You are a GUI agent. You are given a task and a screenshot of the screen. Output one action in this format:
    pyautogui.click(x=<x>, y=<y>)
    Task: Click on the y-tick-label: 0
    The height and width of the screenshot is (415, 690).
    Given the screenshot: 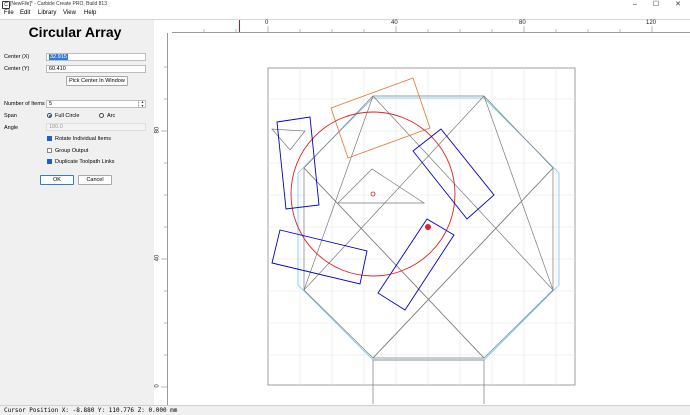 What is the action you would take?
    pyautogui.click(x=157, y=386)
    